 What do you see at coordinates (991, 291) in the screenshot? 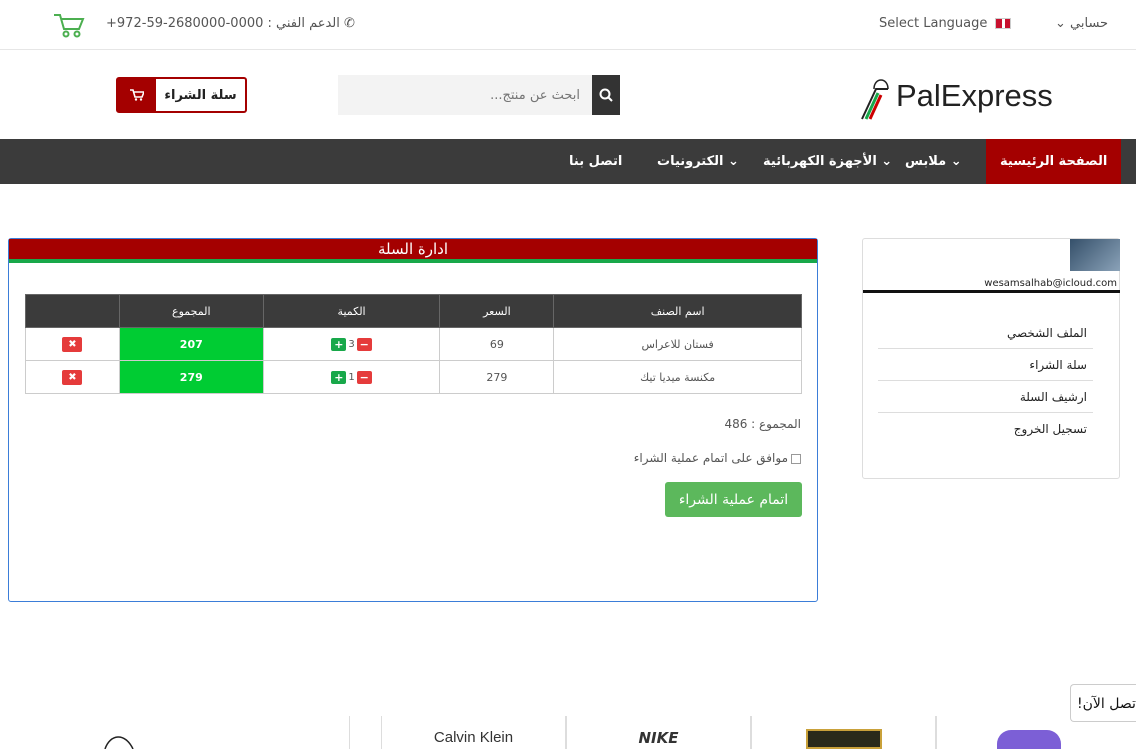
I see `divider` at bounding box center [991, 291].